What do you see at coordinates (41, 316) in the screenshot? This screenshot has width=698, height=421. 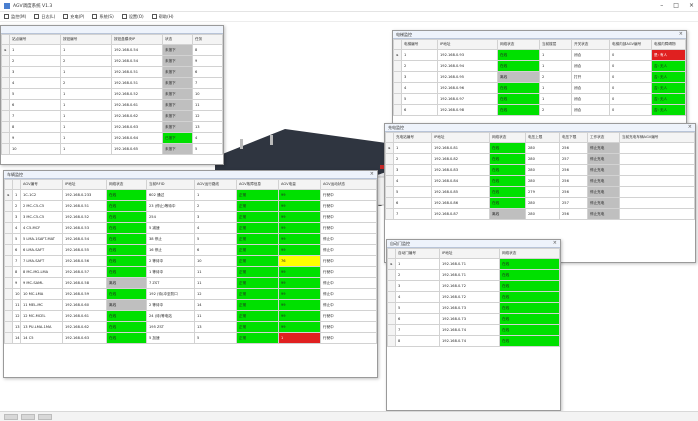 I see `table-cell: 12 MC-MCEL` at bounding box center [41, 316].